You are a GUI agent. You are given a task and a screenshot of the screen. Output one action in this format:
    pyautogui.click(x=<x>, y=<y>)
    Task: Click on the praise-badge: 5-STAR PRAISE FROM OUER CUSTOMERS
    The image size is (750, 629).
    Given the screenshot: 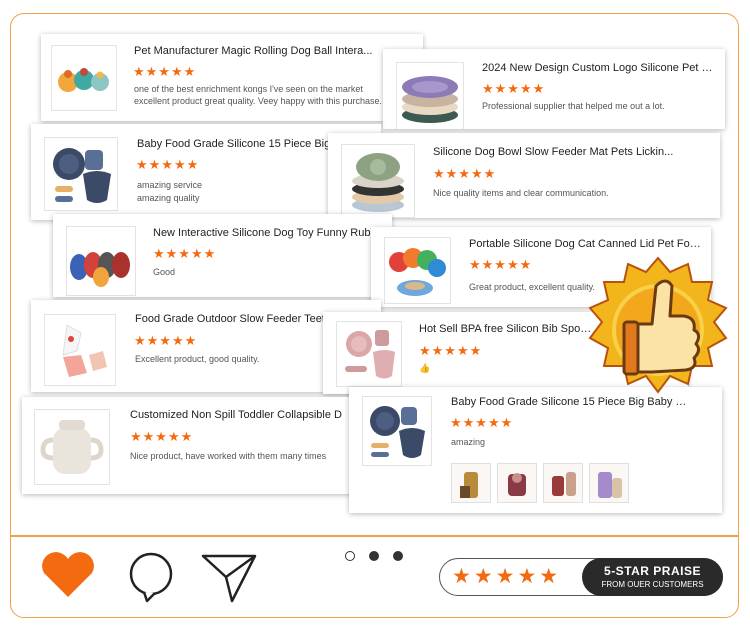 What is the action you would take?
    pyautogui.click(x=652, y=577)
    